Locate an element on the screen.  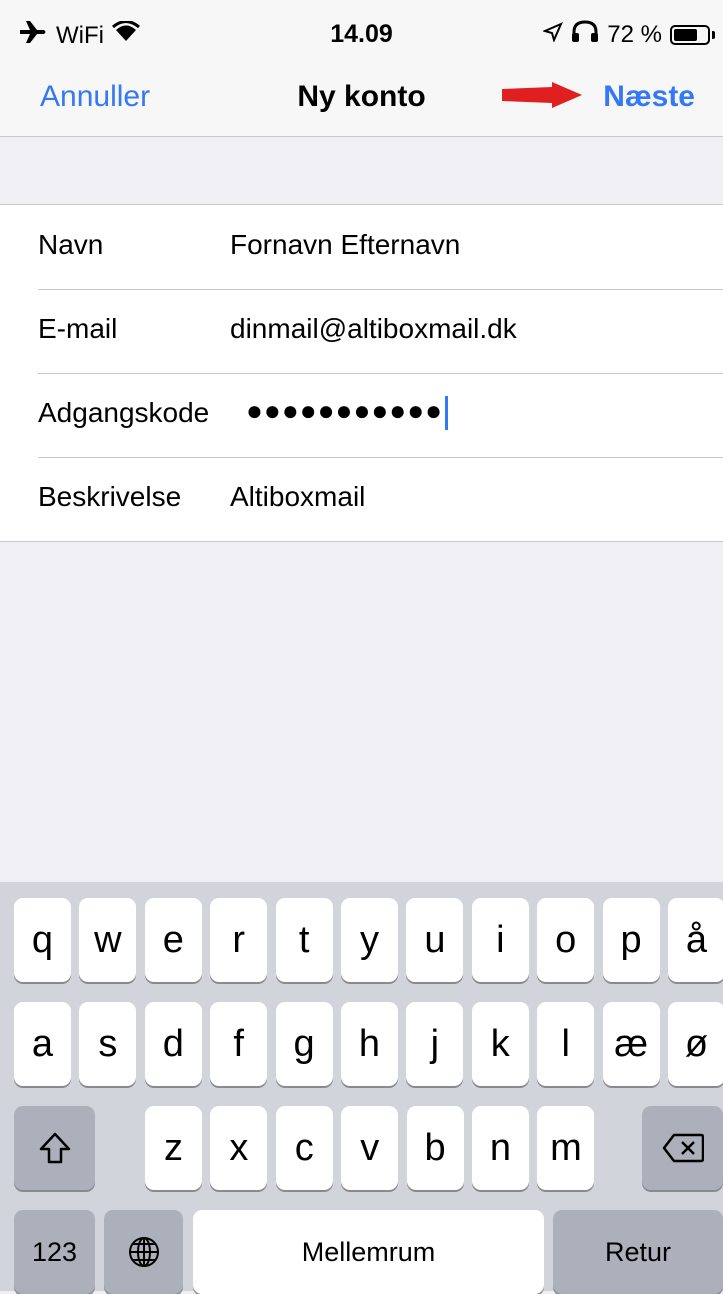
key-b: b is located at coordinates (435, 1148).